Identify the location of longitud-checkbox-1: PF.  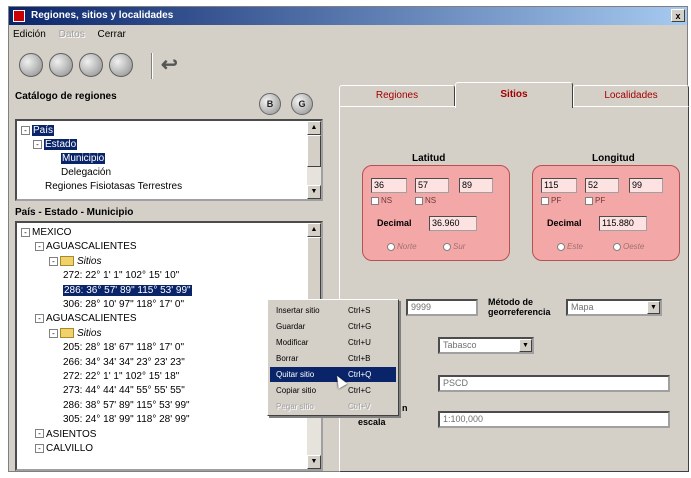
(551, 200).